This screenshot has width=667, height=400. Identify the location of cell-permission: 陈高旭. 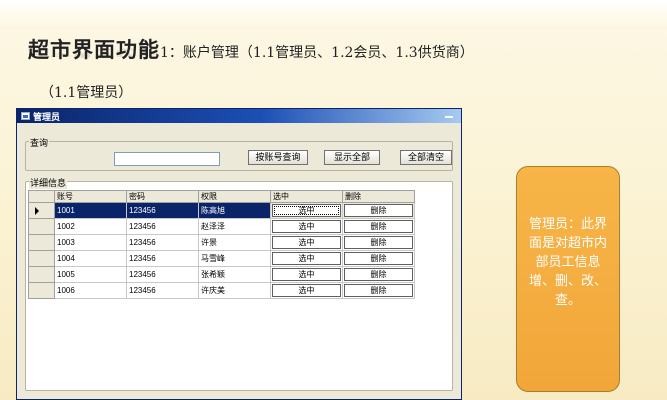
(234, 210).